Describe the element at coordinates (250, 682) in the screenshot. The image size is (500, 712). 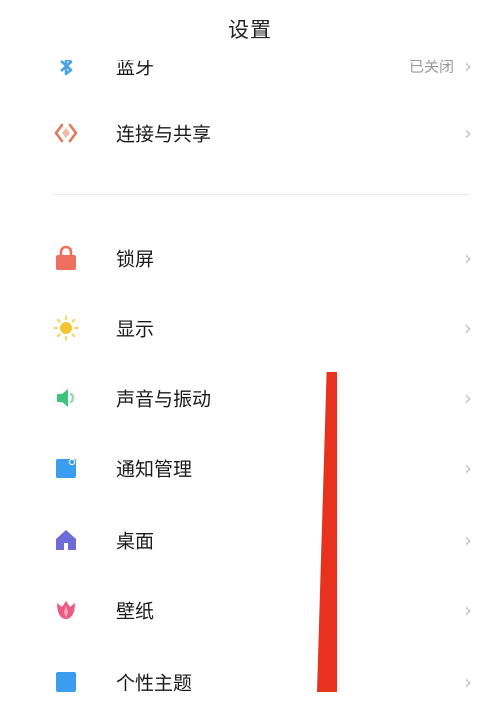
I see `settings-item-themes: 个性主题 ›` at that location.